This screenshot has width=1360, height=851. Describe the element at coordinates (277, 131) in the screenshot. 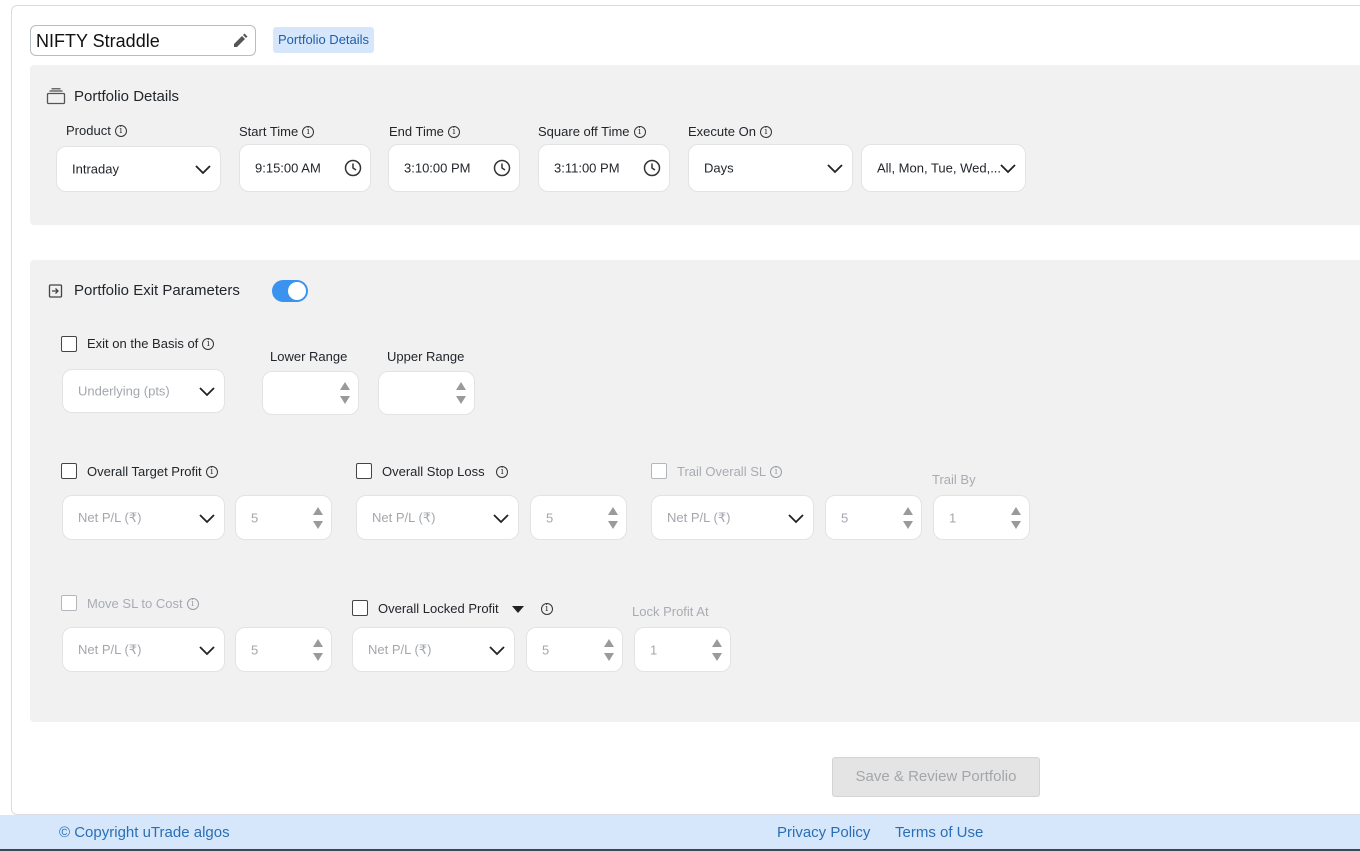

I see `start-time-label: Start Time i` at that location.